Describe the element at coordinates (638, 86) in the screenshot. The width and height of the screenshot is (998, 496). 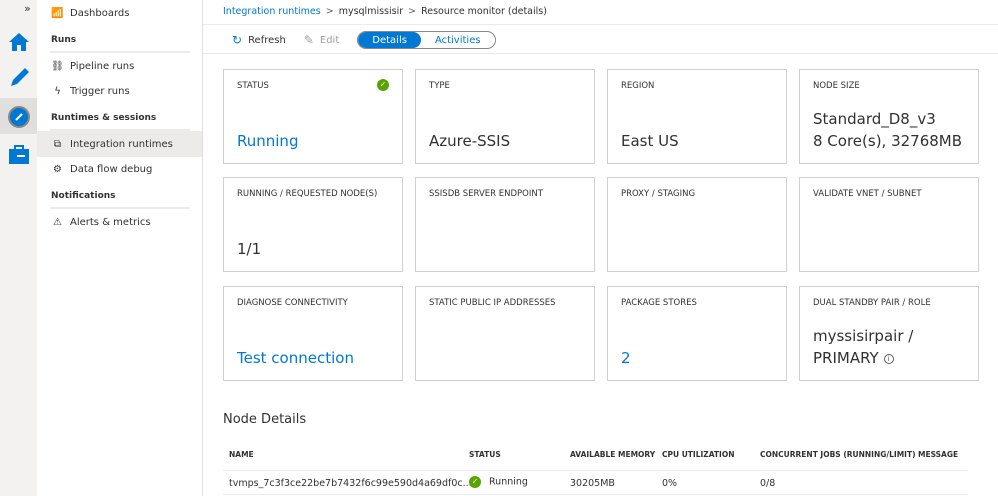
I see `card-label: REGION` at that location.